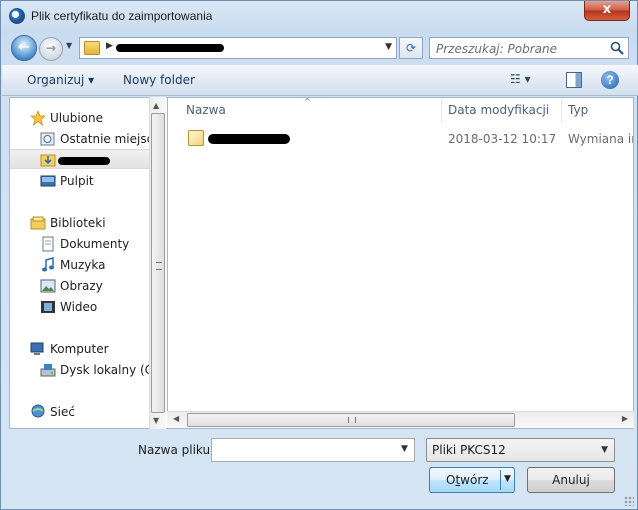 Image resolution: width=638 pixels, height=510 pixels. Describe the element at coordinates (48, 244) in the screenshot. I see `documents-icon` at that location.